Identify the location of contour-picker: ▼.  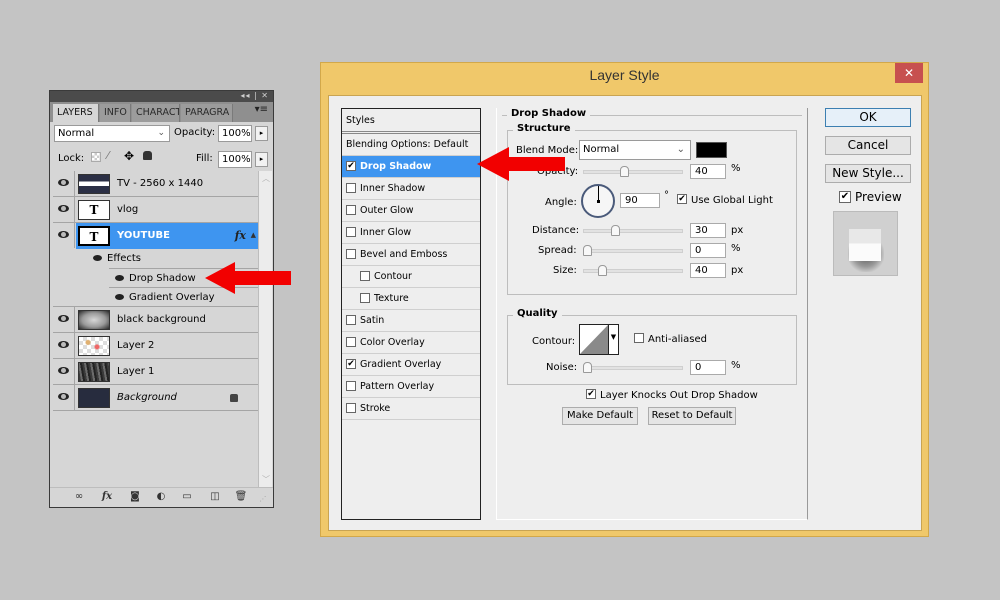
(599, 339).